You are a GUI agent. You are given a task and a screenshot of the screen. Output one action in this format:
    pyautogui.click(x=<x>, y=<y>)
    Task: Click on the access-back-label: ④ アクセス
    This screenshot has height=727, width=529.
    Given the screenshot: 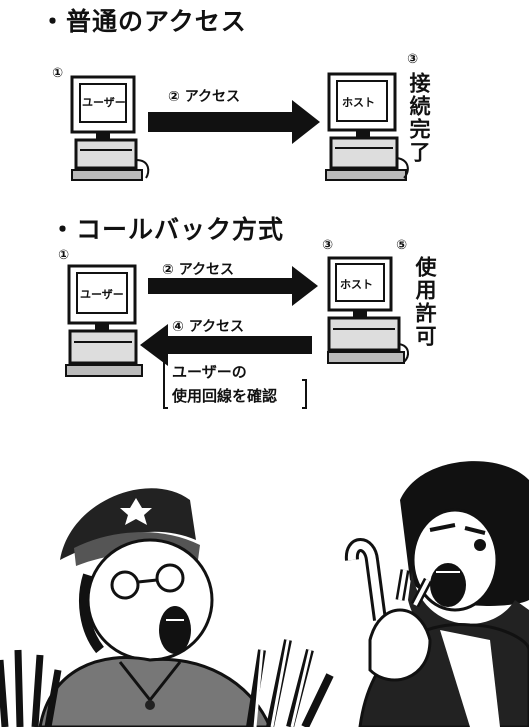 What is the action you would take?
    pyautogui.click(x=208, y=327)
    